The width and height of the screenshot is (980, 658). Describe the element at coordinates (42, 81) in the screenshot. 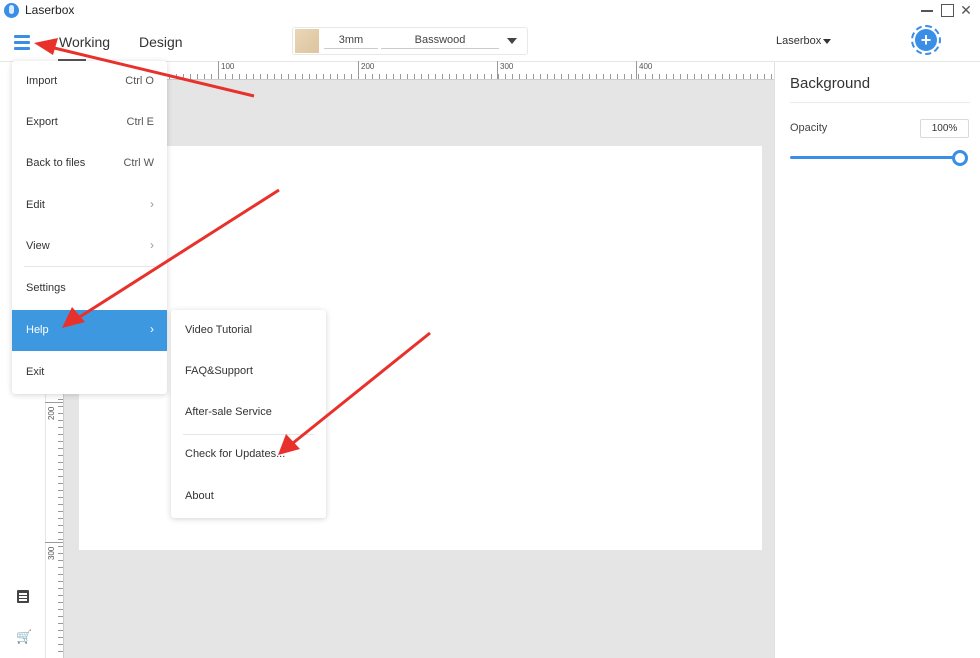

I see `menu-item-label: Import` at that location.